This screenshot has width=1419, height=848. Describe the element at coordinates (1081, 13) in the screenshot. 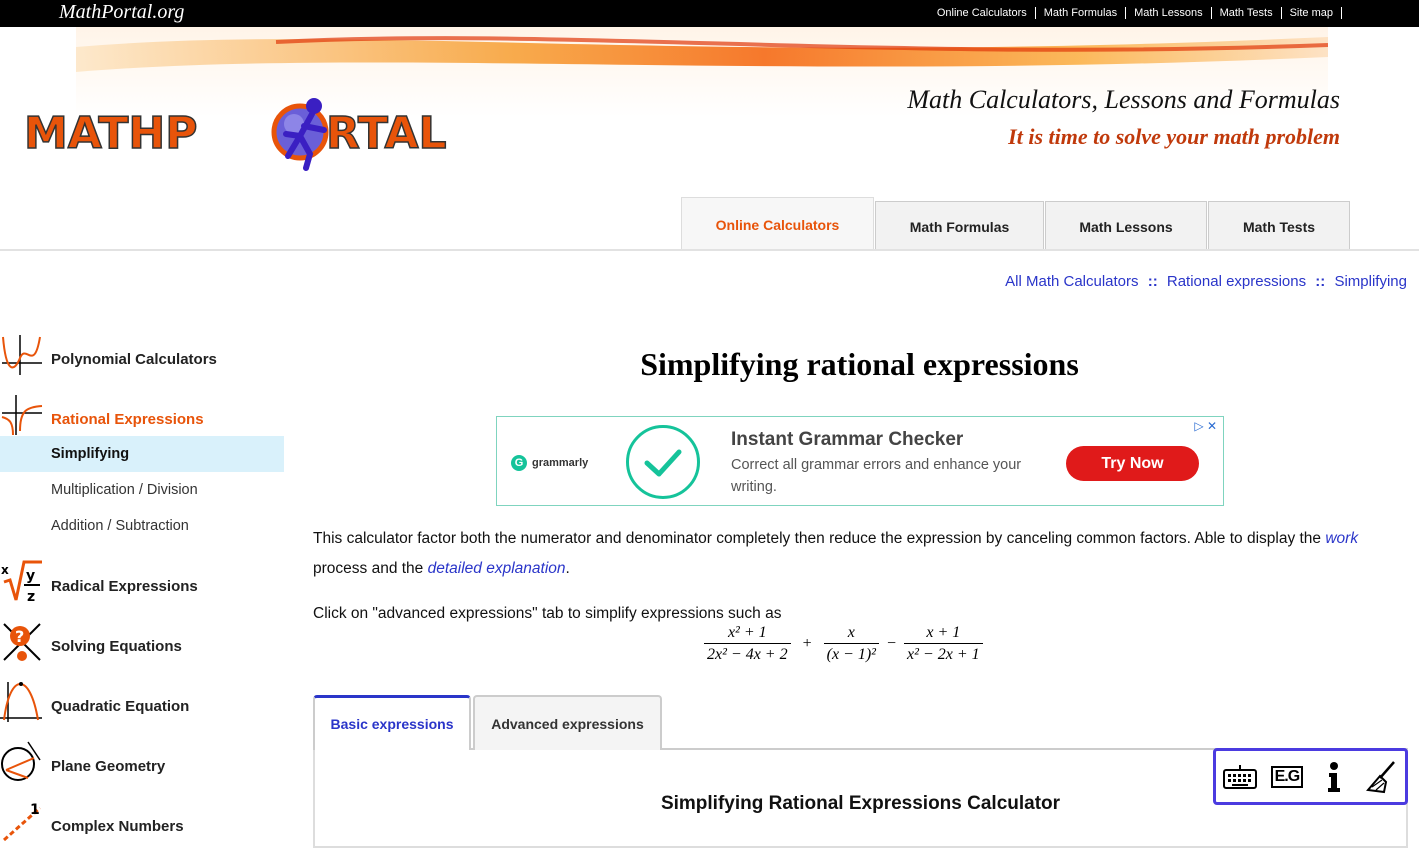

I see `top-nav-math-formulas: Math Formulas` at that location.